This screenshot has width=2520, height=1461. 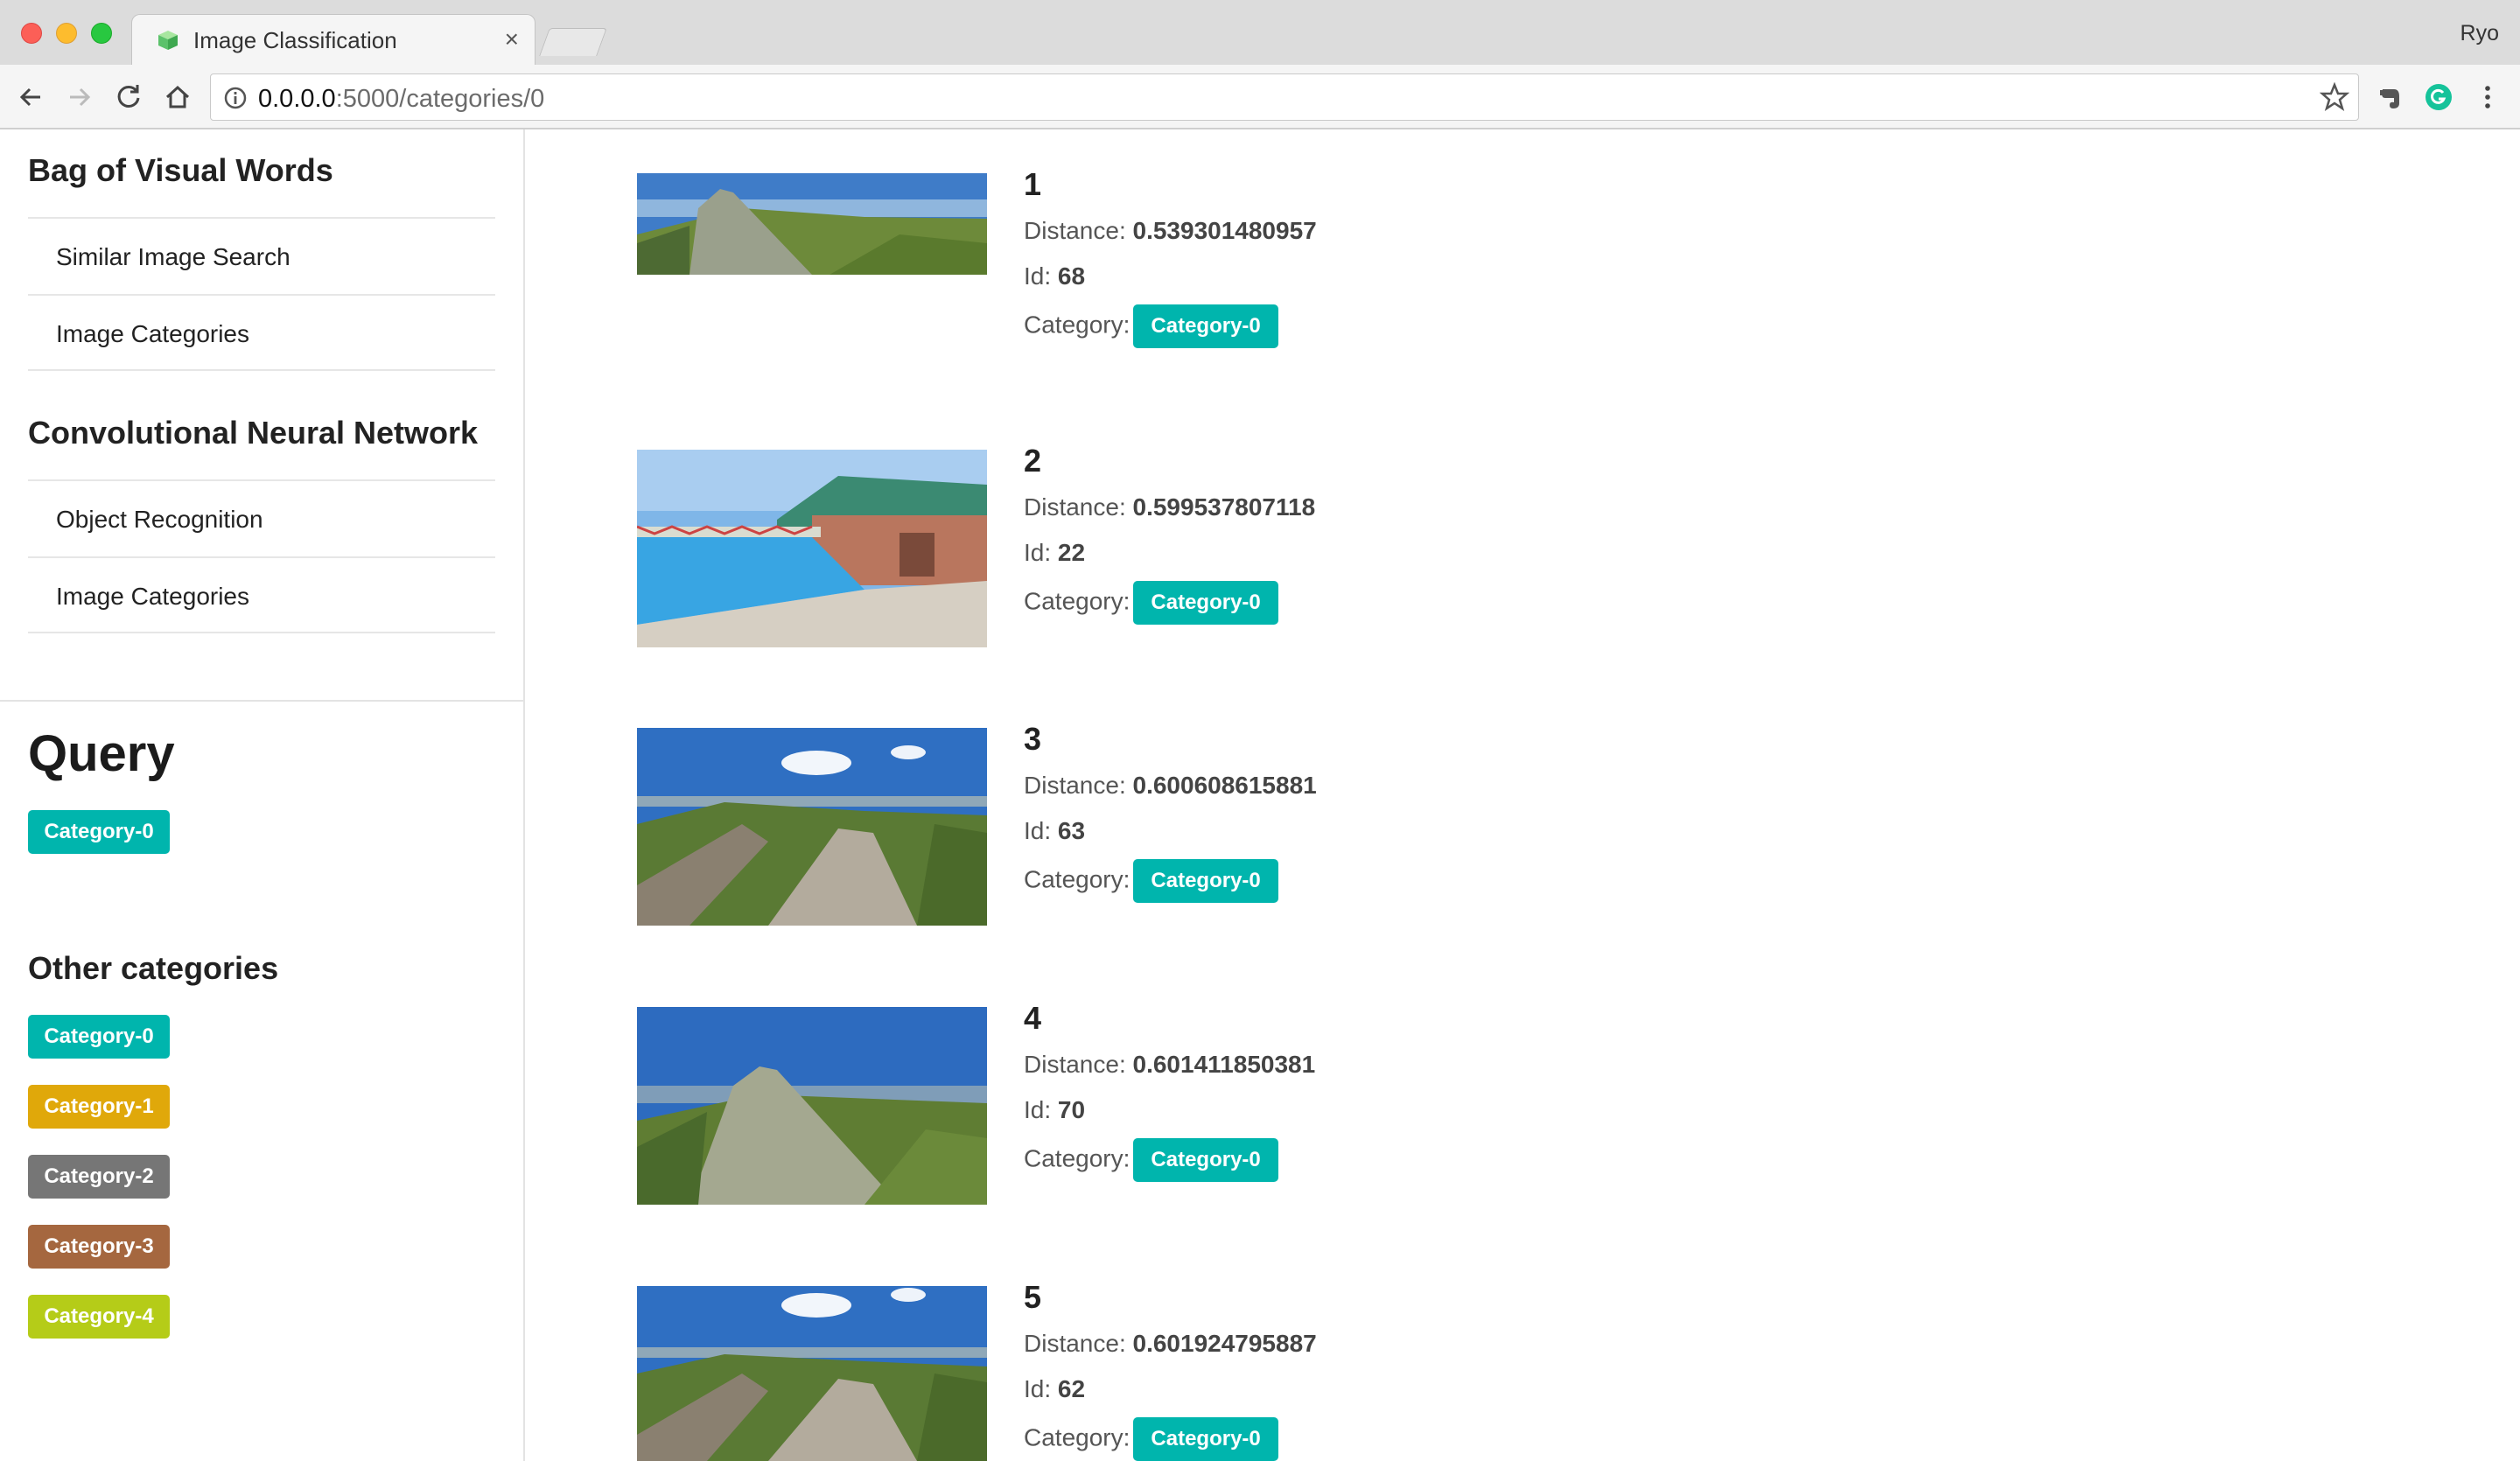 What do you see at coordinates (31, 33) in the screenshot?
I see `close-window-button` at bounding box center [31, 33].